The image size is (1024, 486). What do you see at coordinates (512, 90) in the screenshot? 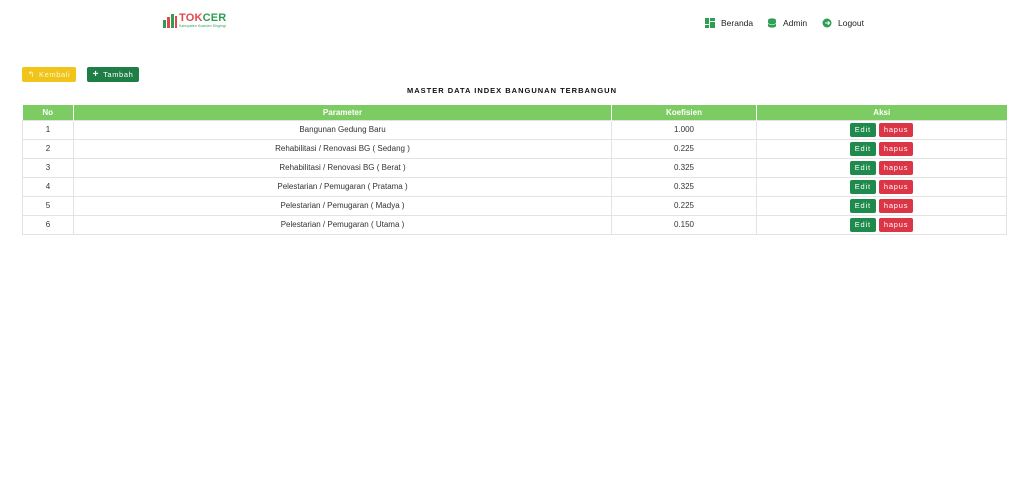
I see `page-title: MASTER DATA INDEX BANGUNAN TERBANGUN` at bounding box center [512, 90].